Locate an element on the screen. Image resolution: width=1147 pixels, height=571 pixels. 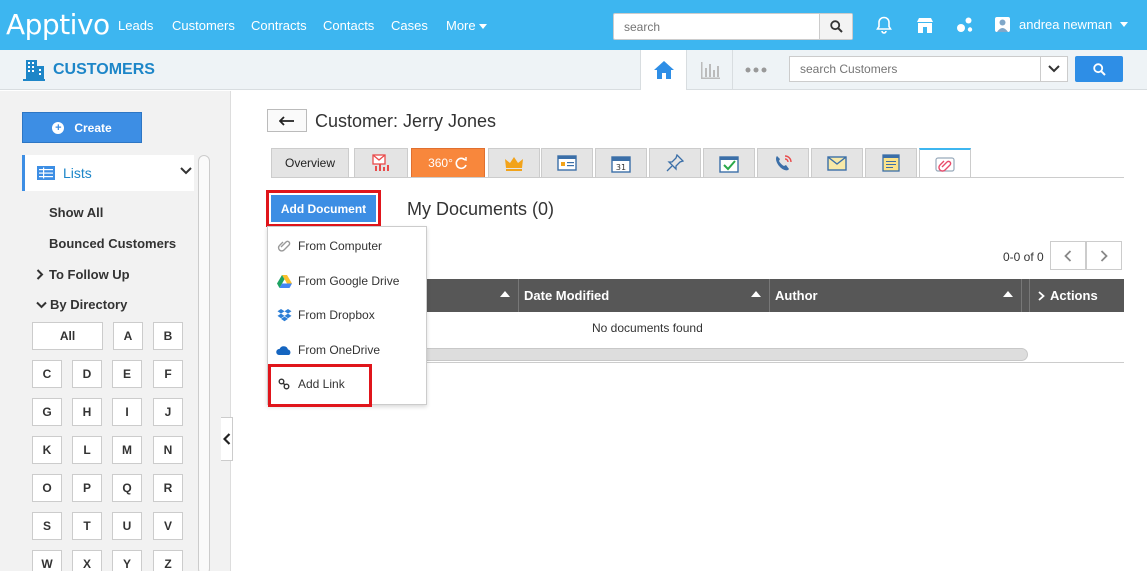
collapse-sidebar-button is located at coordinates (227, 439).